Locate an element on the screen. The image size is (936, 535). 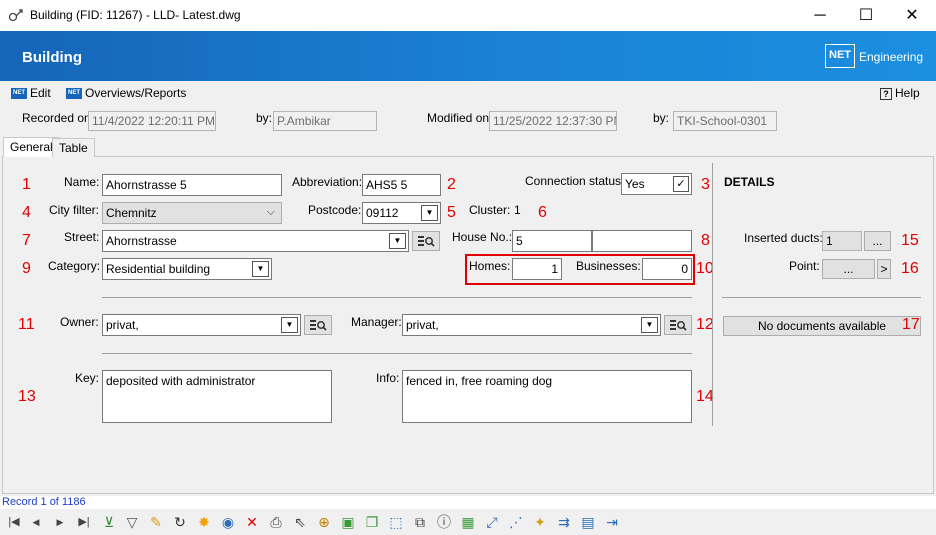
exit-icon: ⇥ is located at coordinates (612, 522).